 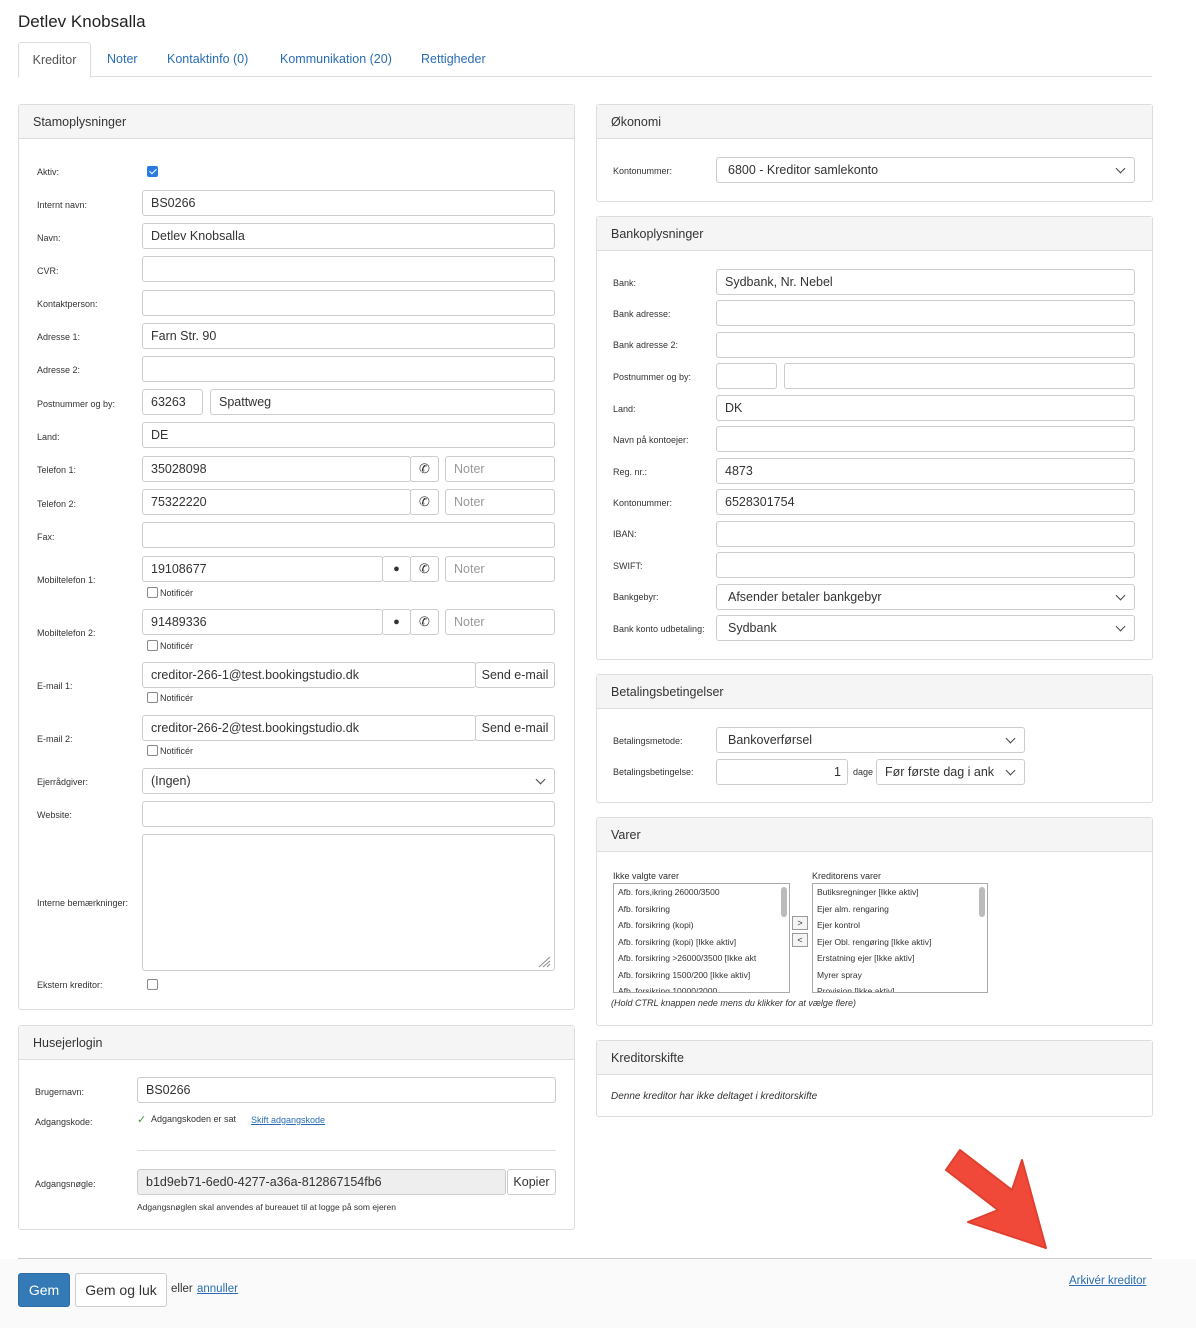 I want to click on call-telefon1-button: ✆, so click(x=424, y=469).